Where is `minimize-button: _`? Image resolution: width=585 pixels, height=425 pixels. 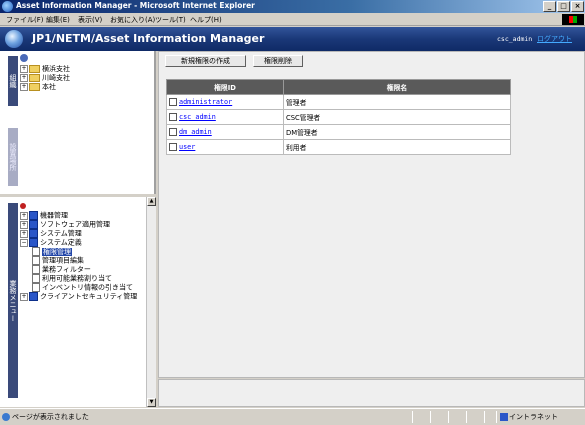 minimize-button: _ is located at coordinates (549, 6).